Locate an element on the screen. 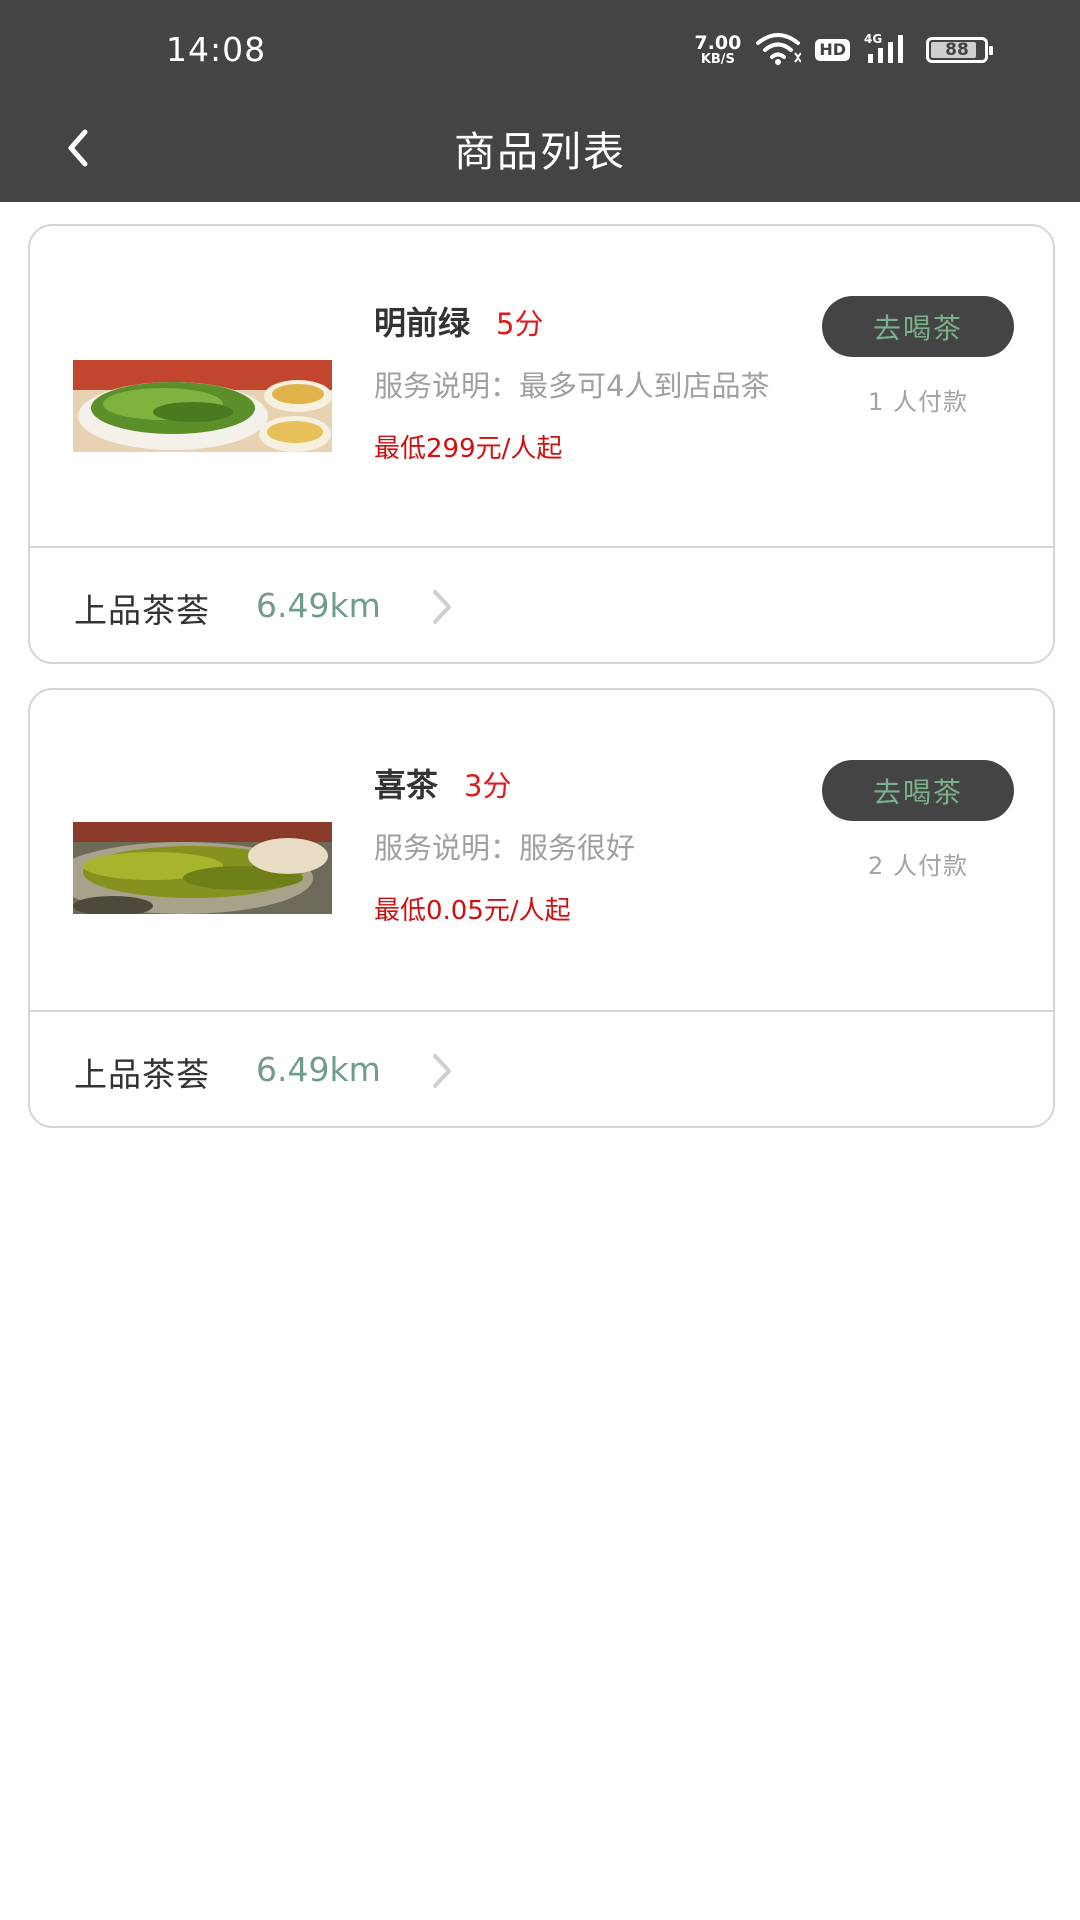 Image resolution: width=1080 pixels, height=1920 pixels. product-description: 服务说明：服务很好 is located at coordinates (505, 848).